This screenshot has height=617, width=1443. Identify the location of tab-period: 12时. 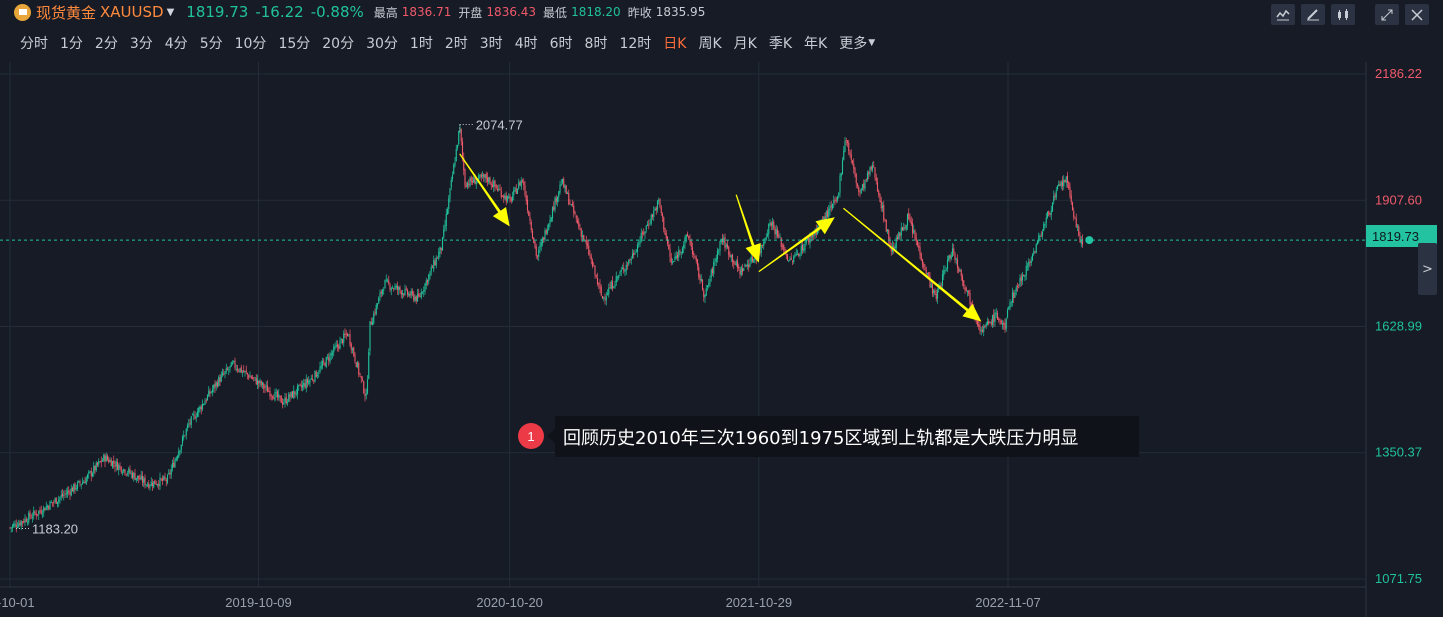
(635, 43).